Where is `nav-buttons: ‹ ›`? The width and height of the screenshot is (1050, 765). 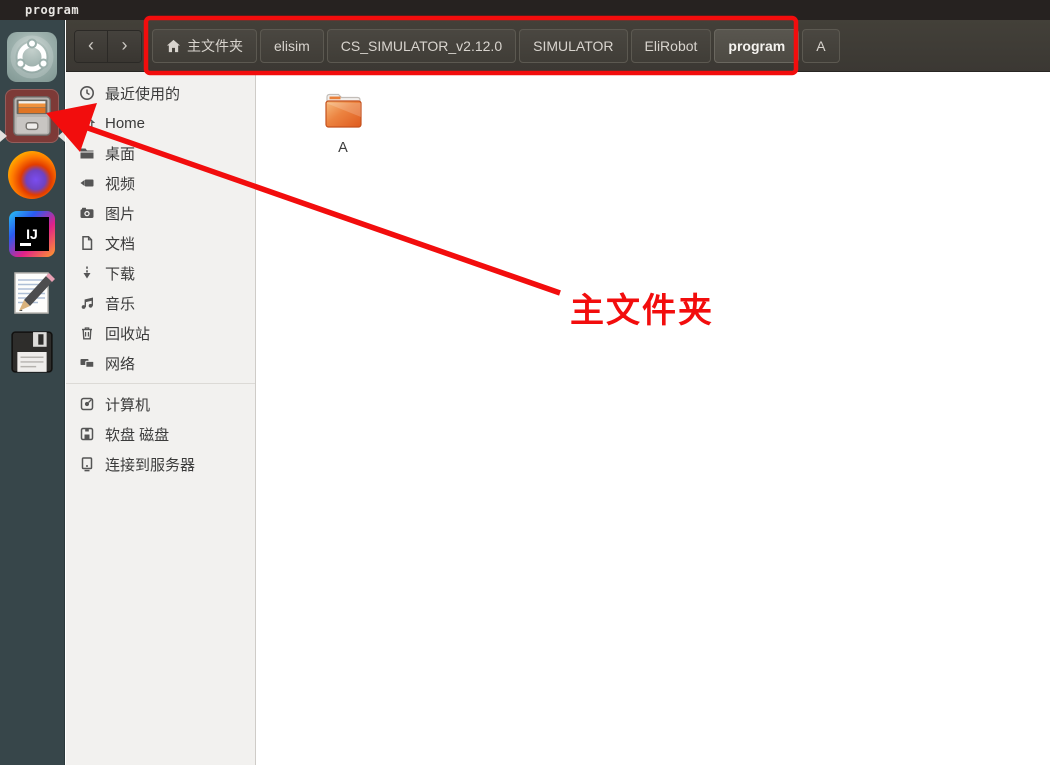
nav-buttons: ‹ › is located at coordinates (108, 46).